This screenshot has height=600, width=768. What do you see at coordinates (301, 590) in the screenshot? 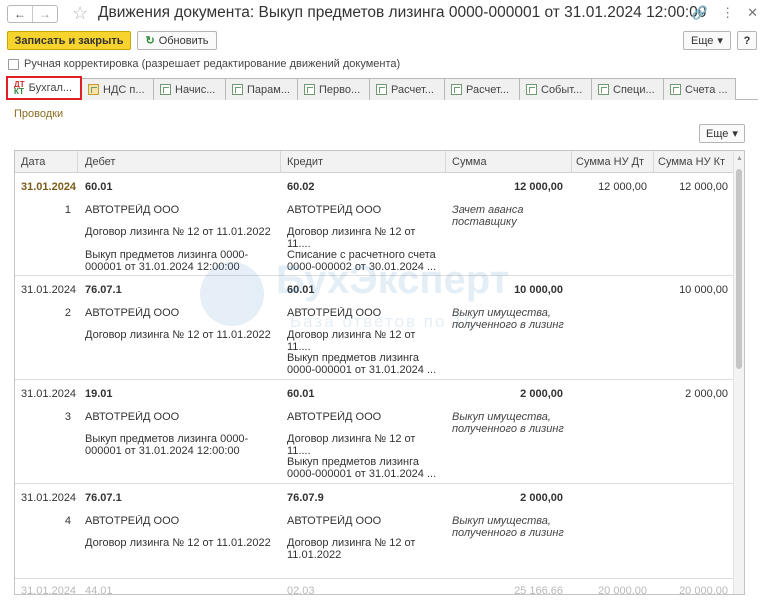
I see `credit-account: 02.03` at bounding box center [301, 590].